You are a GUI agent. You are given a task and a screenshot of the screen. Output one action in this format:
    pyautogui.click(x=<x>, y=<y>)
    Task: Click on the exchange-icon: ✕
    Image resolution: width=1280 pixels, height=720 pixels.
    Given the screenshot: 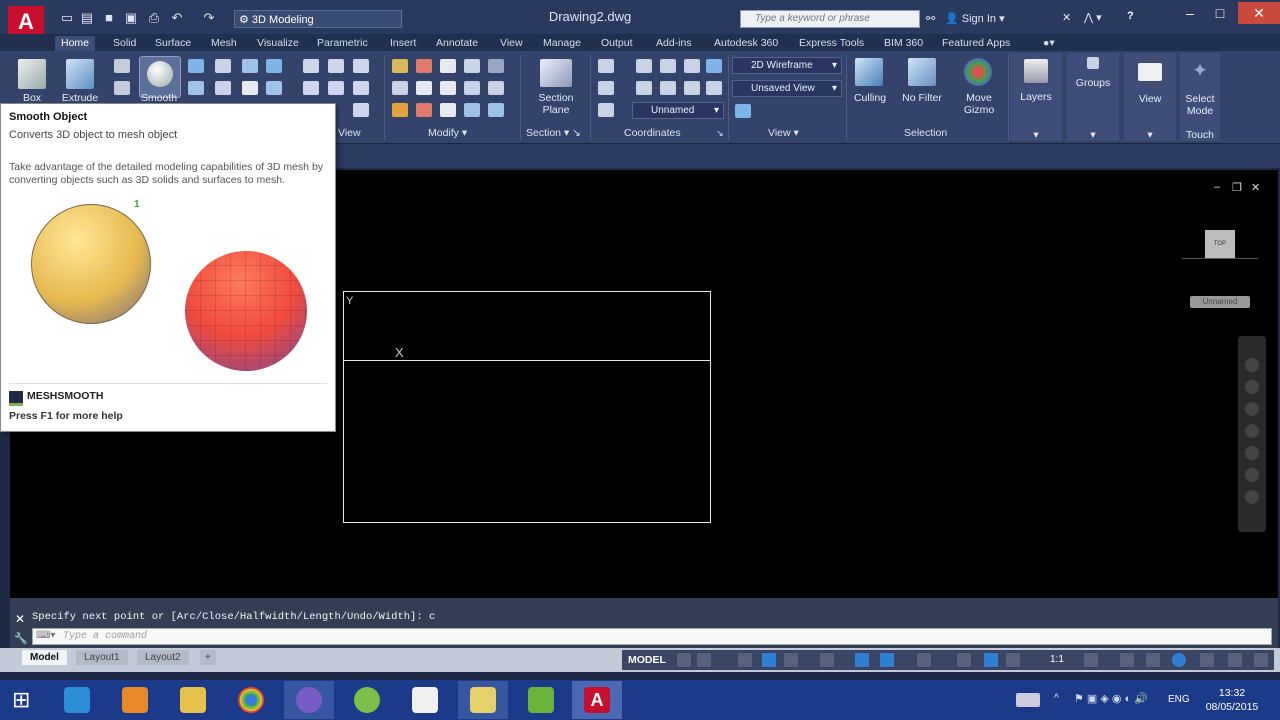 What is the action you would take?
    pyautogui.click(x=1066, y=17)
    